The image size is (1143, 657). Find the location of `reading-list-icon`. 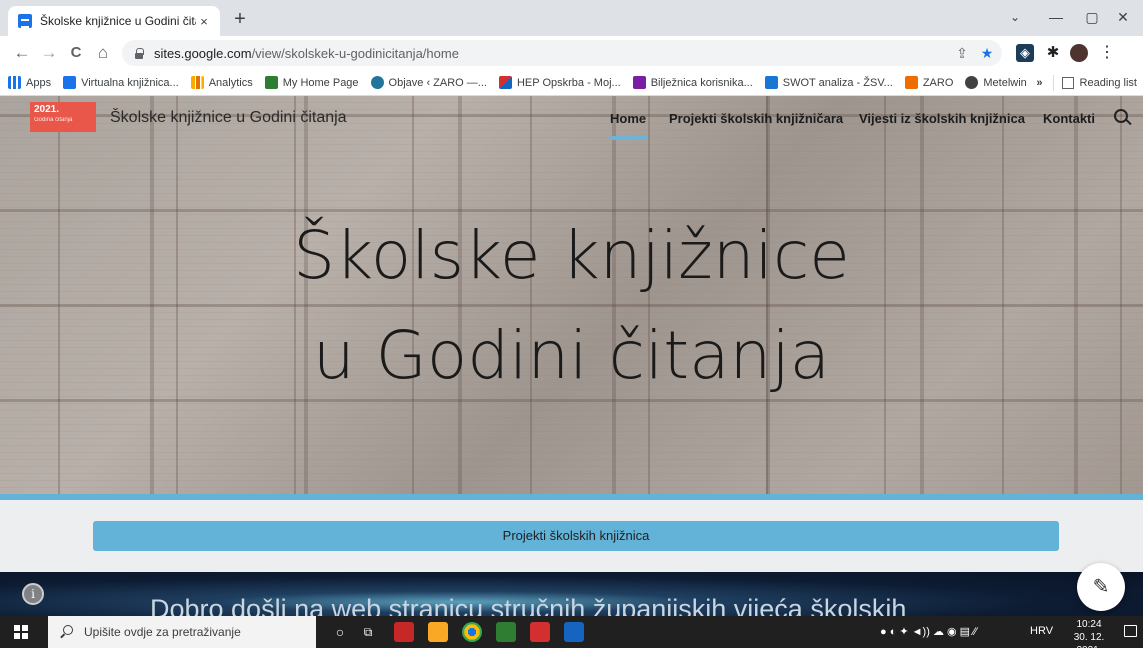

reading-list-icon is located at coordinates (1067, 83).